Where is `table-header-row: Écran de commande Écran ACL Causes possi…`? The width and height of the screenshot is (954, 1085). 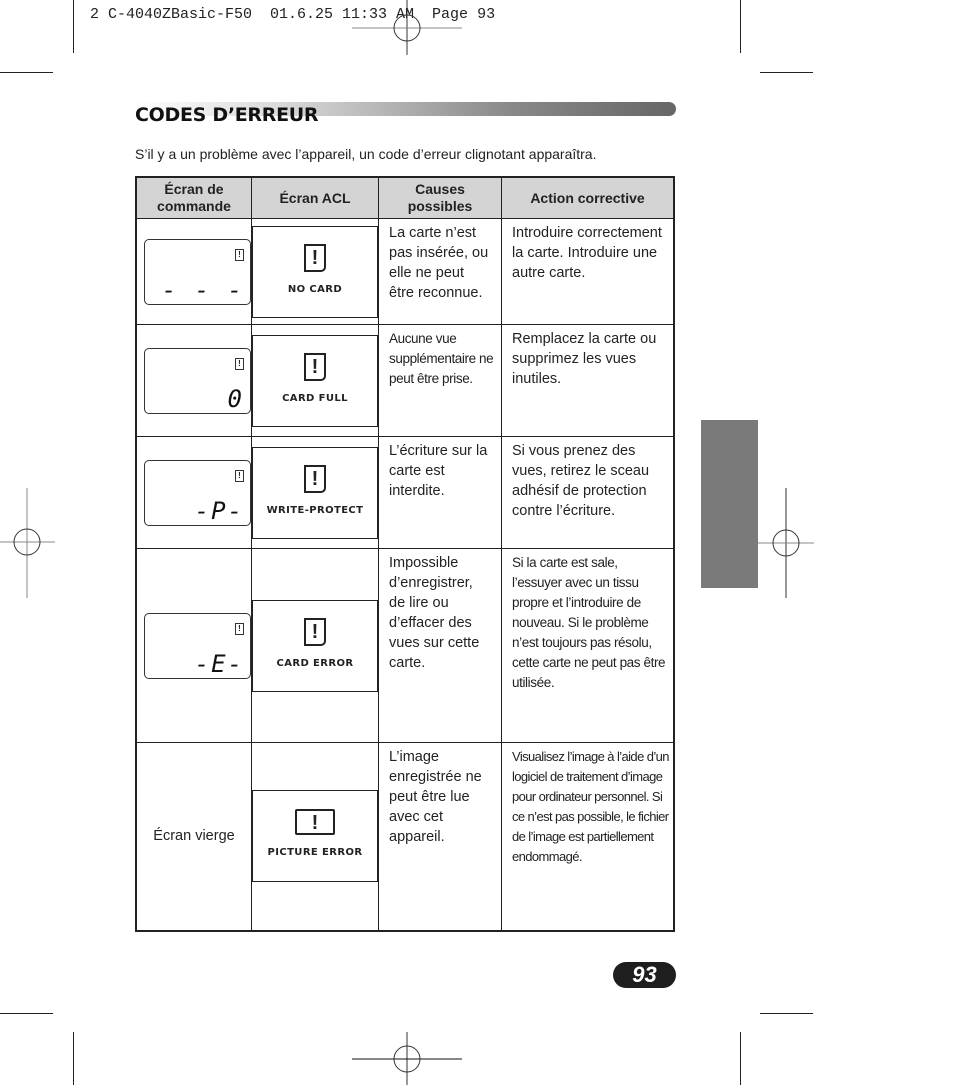
table-header-row: Écran de commande Écran ACL Causes possi… is located at coordinates (405, 197).